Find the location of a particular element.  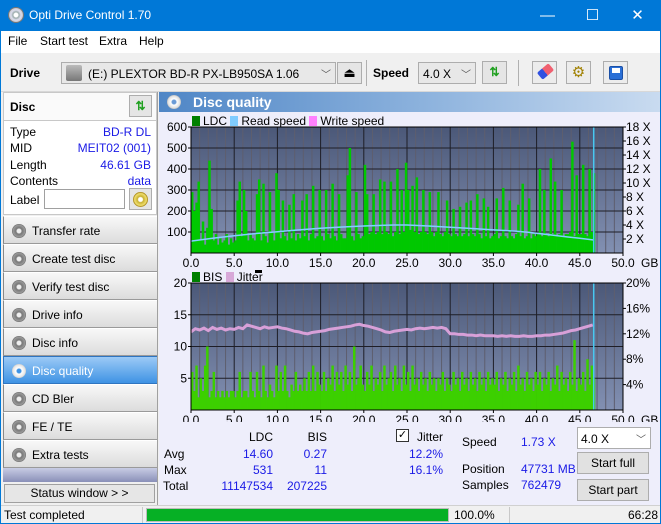

menu-extra: Extra is located at coordinates (113, 41).